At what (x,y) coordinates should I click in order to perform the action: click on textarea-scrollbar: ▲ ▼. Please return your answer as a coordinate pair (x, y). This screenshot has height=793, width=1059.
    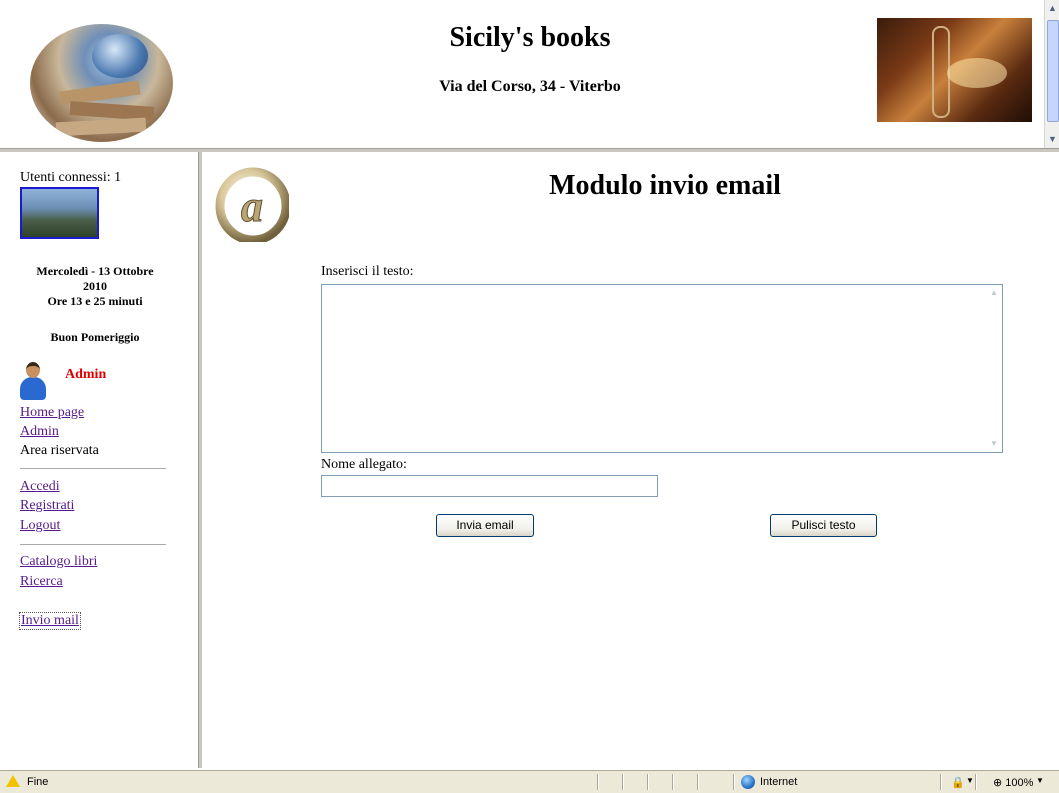
    Looking at the image, I should click on (994, 368).